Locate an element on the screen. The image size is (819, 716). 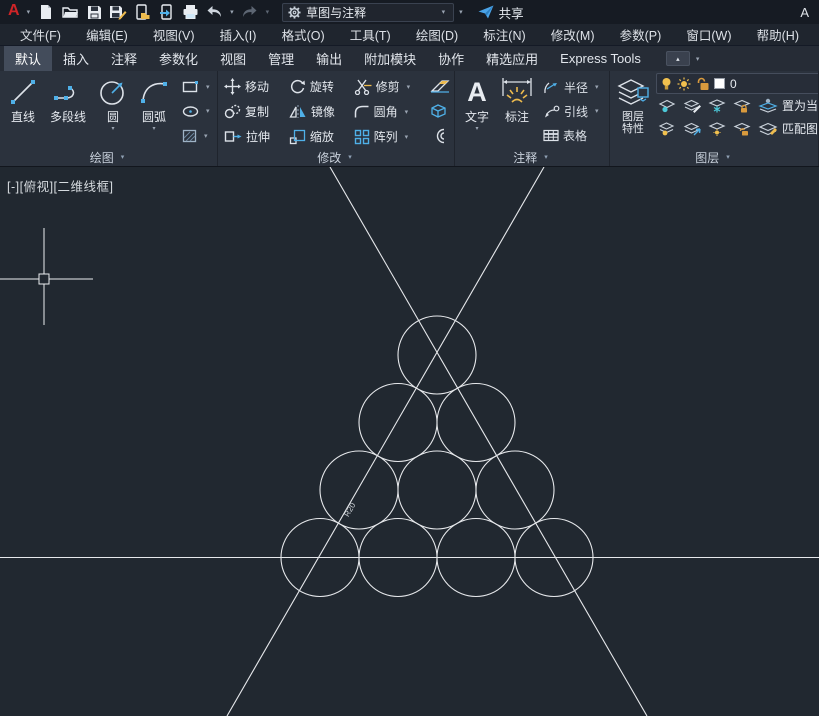
panel-label-annotate: 注释 ▾ is located at coordinates (532, 157).